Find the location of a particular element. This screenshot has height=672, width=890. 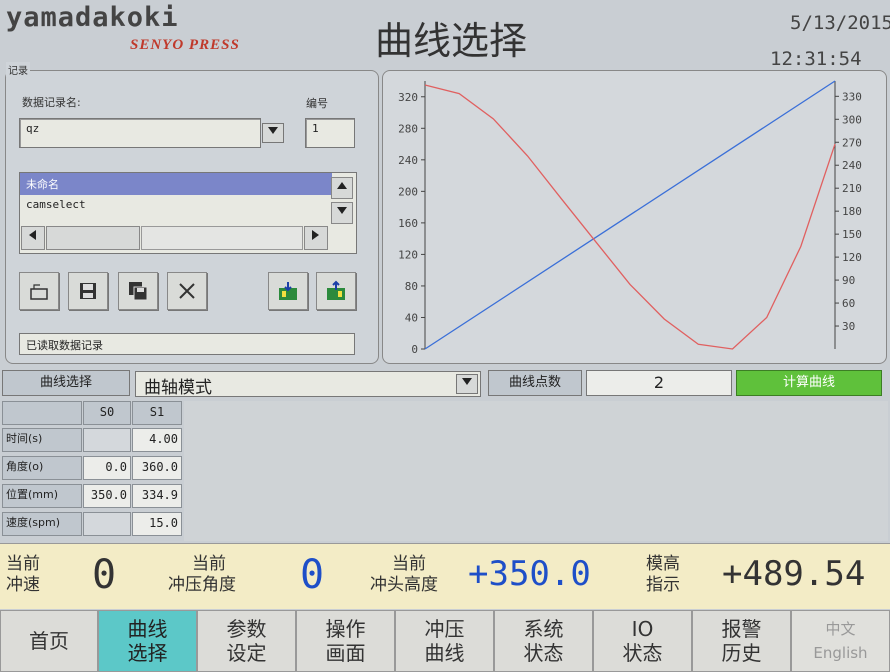

tab-io-status: IO 状态 is located at coordinates (642, 641).